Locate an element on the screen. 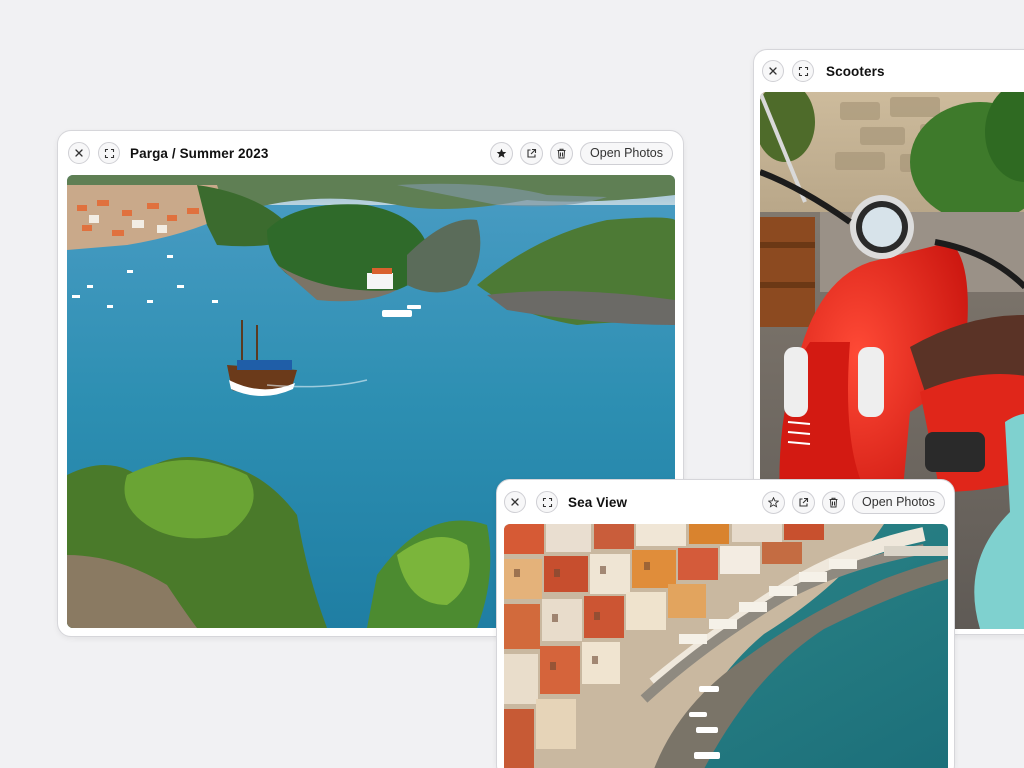 The image size is (1024, 768). window-title: Parga / Summer 2023 is located at coordinates (199, 153).